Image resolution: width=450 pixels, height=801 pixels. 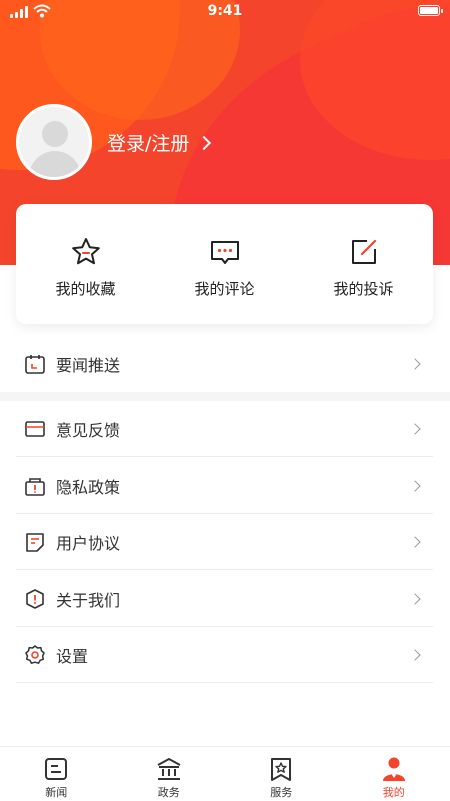 What do you see at coordinates (233, 655) in the screenshot?
I see `menu-item-label: 设置` at bounding box center [233, 655].